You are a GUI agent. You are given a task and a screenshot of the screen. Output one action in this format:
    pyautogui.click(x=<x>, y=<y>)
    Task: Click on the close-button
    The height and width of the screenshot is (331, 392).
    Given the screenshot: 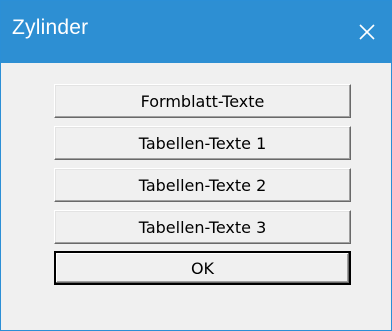 What is the action you would take?
    pyautogui.click(x=367, y=32)
    